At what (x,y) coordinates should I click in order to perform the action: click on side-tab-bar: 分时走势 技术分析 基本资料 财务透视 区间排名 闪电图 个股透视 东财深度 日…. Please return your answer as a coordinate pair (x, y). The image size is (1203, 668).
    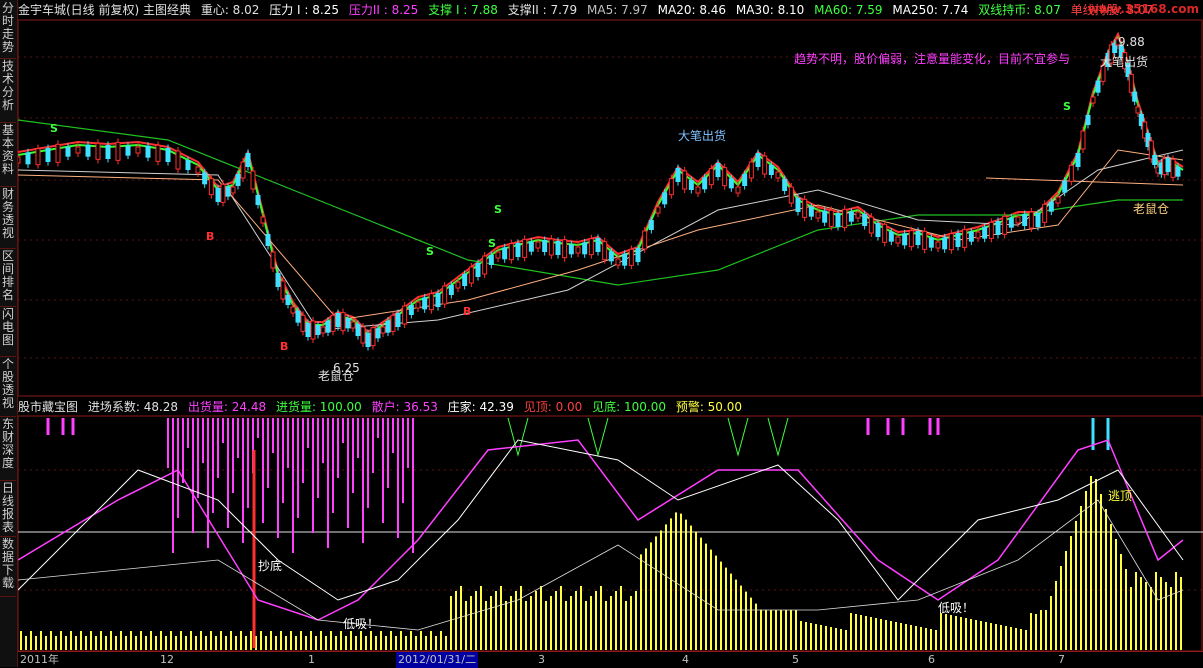
    Looking at the image, I should click on (9, 333).